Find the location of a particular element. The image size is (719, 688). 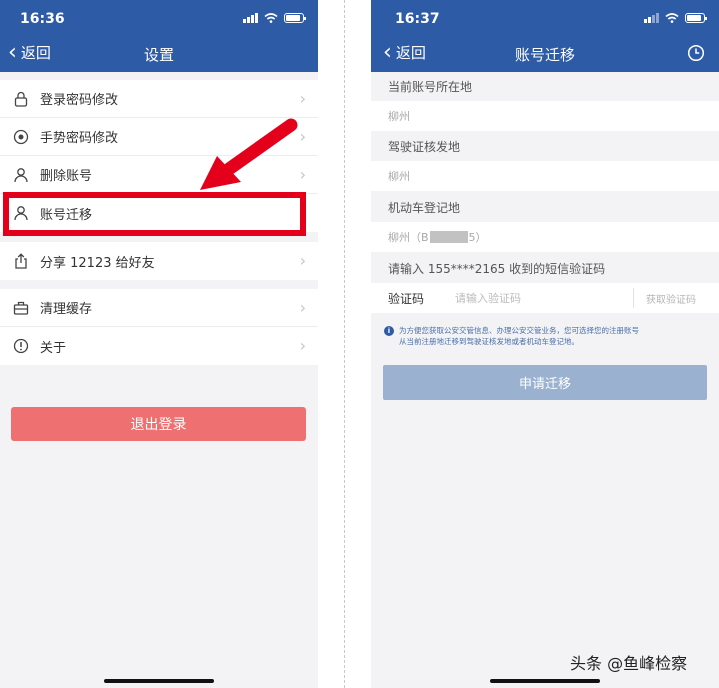

menu-item-label: 登录密码修改 is located at coordinates (79, 100).